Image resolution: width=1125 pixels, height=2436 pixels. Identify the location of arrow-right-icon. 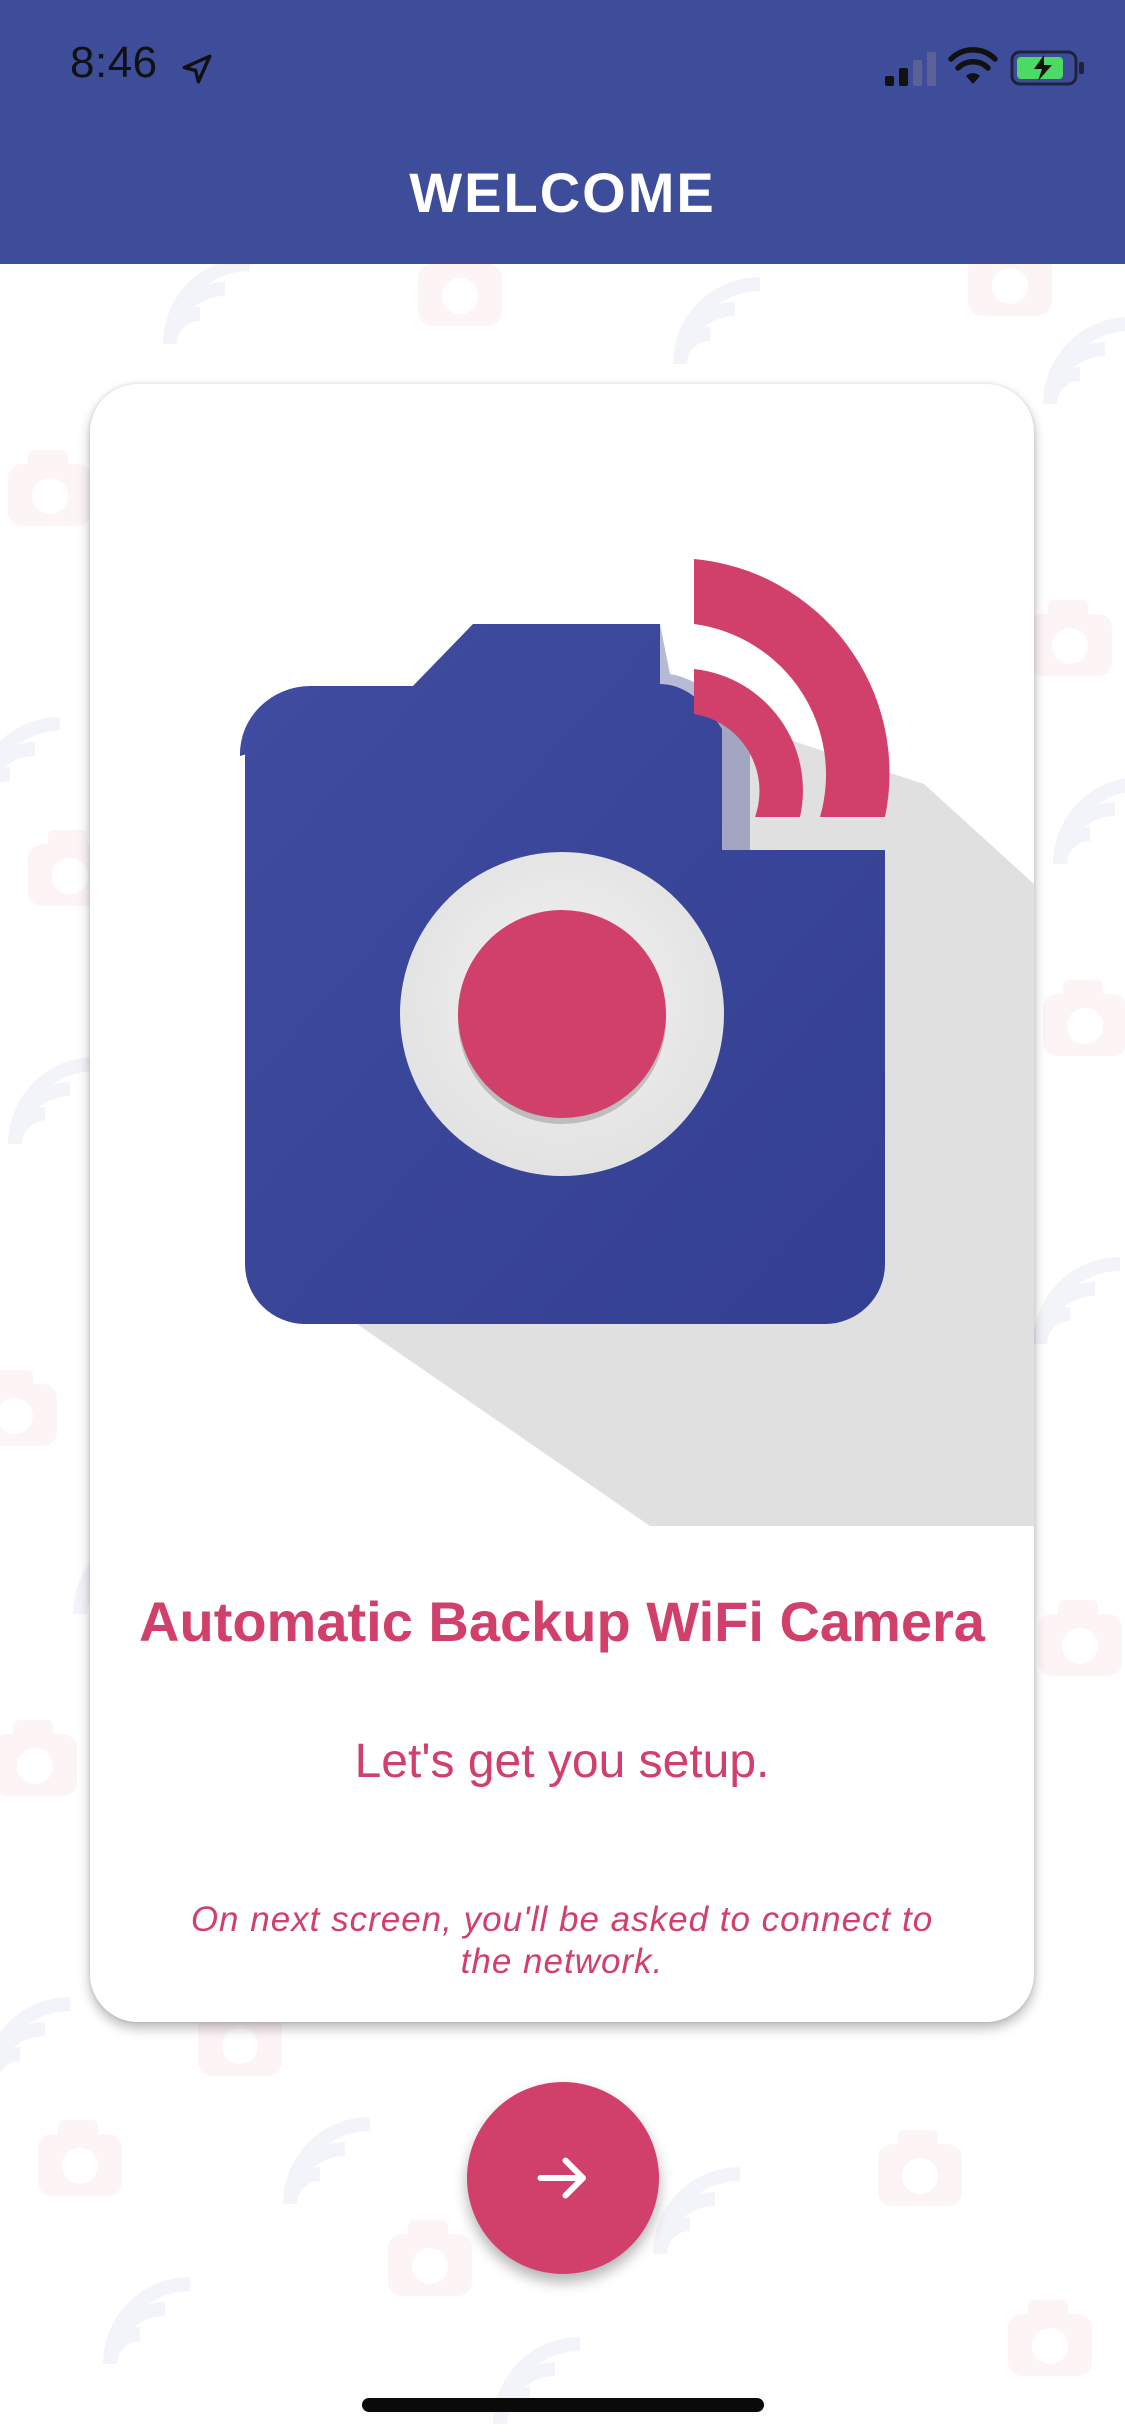
(561, 2178).